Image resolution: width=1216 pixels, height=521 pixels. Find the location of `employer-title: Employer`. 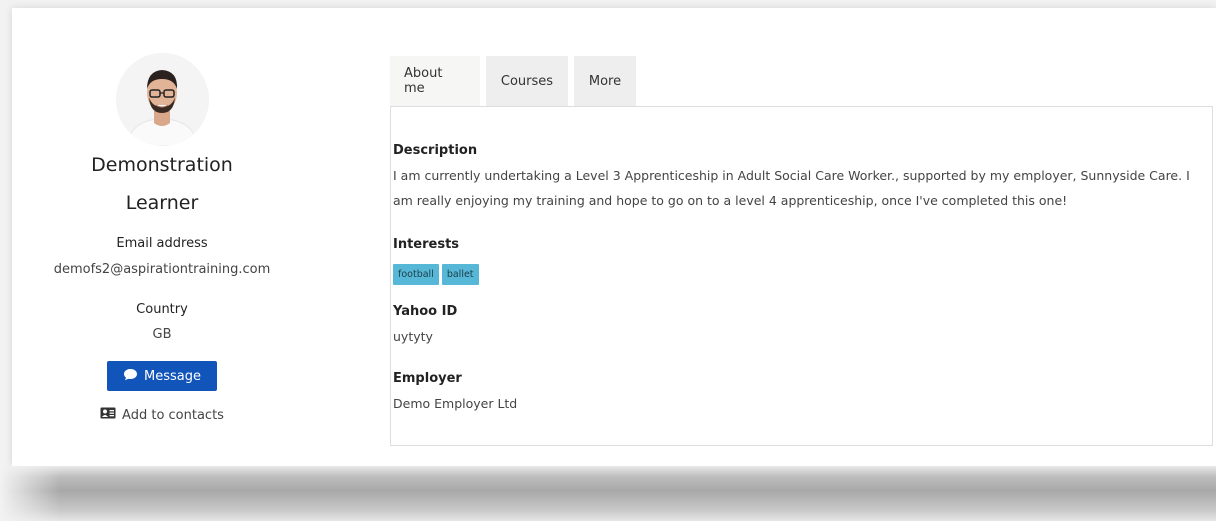

employer-title: Employer is located at coordinates (427, 378).